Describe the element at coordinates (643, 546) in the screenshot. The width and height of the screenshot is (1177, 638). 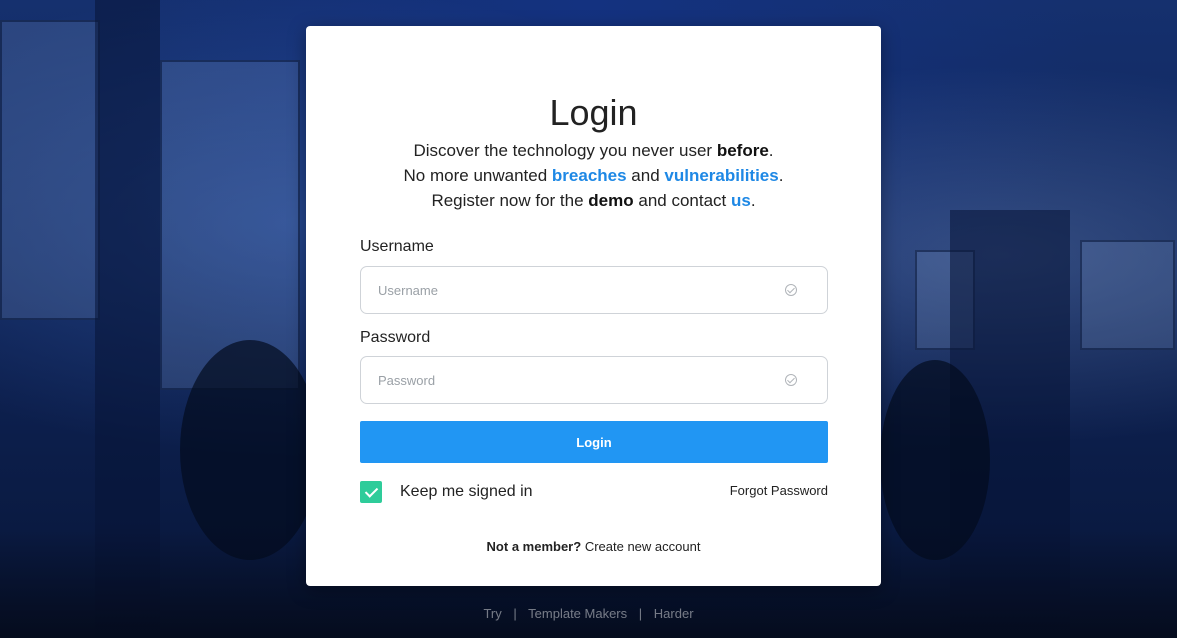
I see `create-account-link: Create new account` at that location.